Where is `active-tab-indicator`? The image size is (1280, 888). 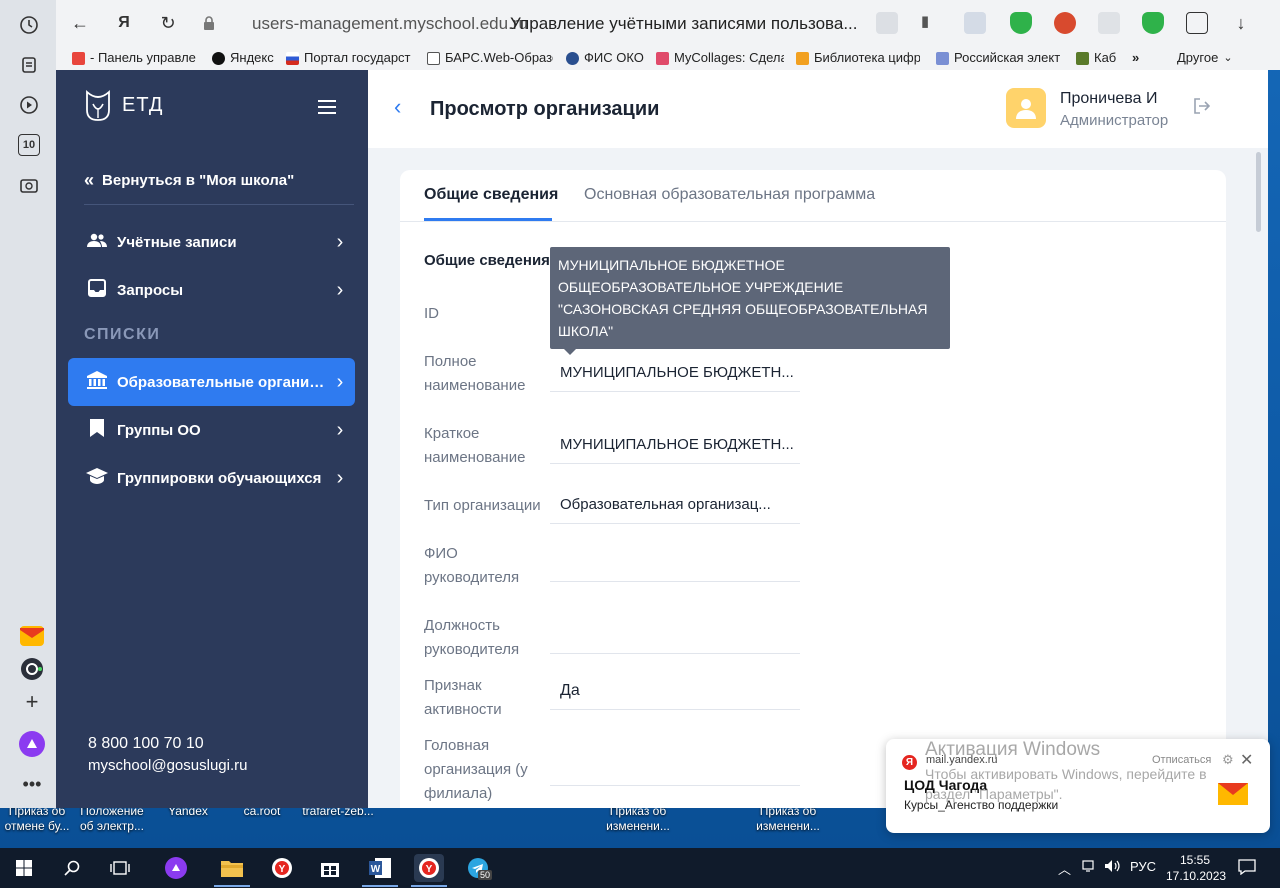
active-tab-indicator is located at coordinates (488, 219).